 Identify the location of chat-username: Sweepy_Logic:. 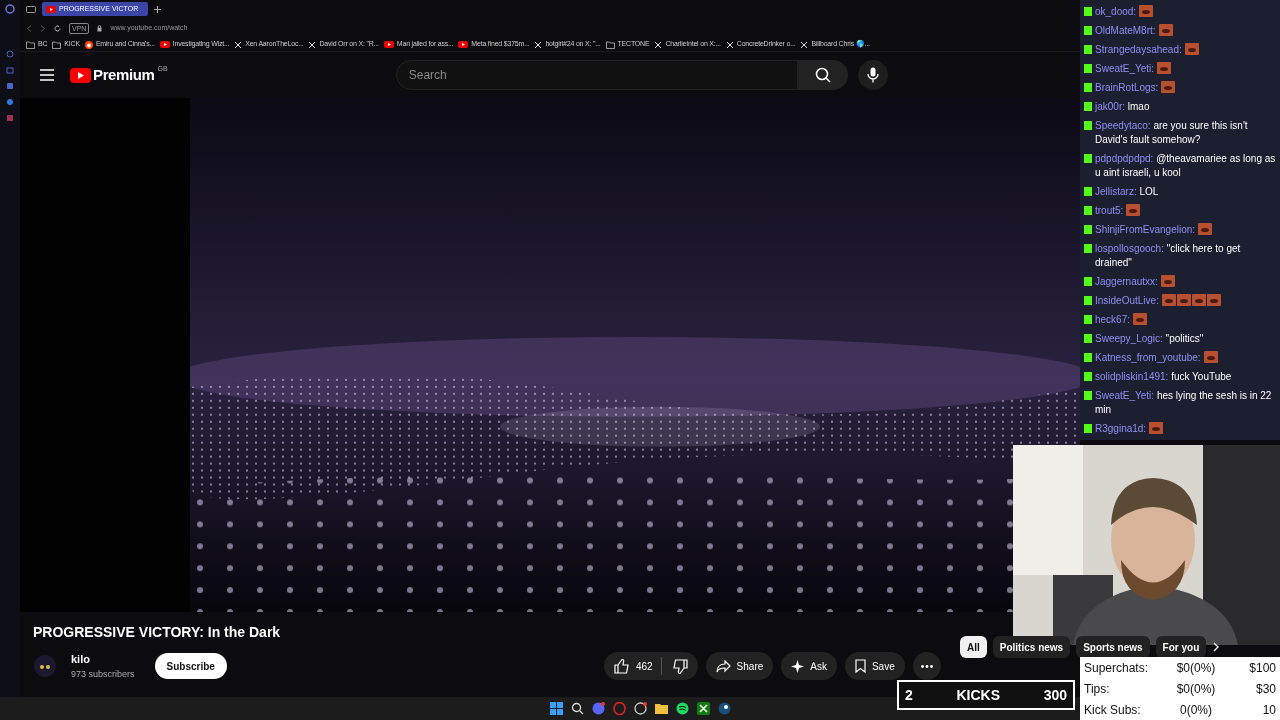
(1129, 338).